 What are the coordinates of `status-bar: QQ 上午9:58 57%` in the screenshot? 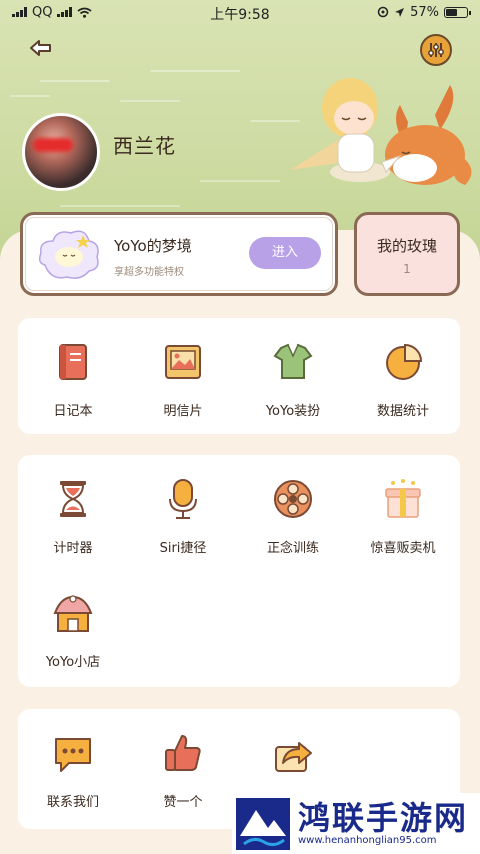 It's located at (240, 12).